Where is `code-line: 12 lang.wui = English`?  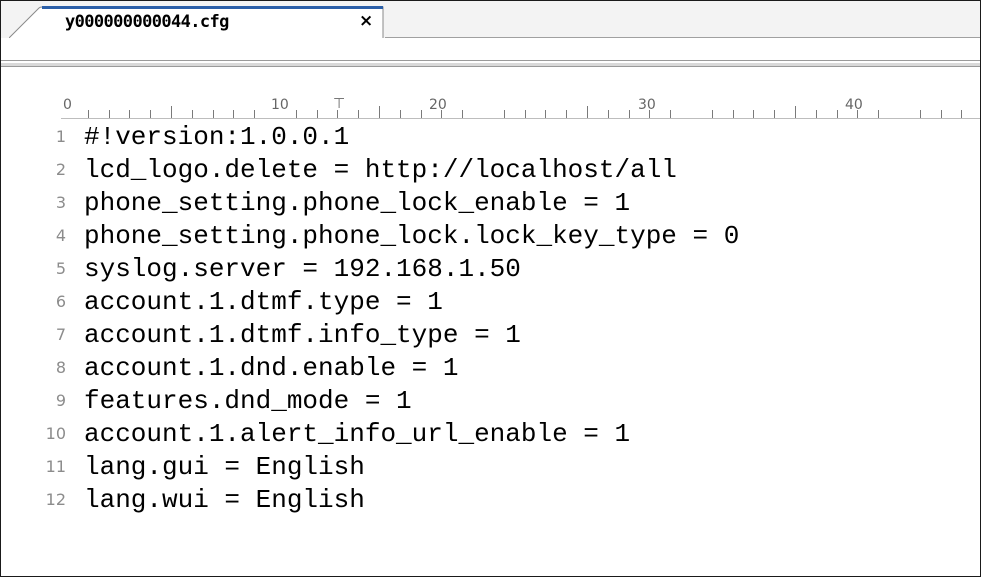
code-line: 12 lang.wui = English is located at coordinates (490, 501).